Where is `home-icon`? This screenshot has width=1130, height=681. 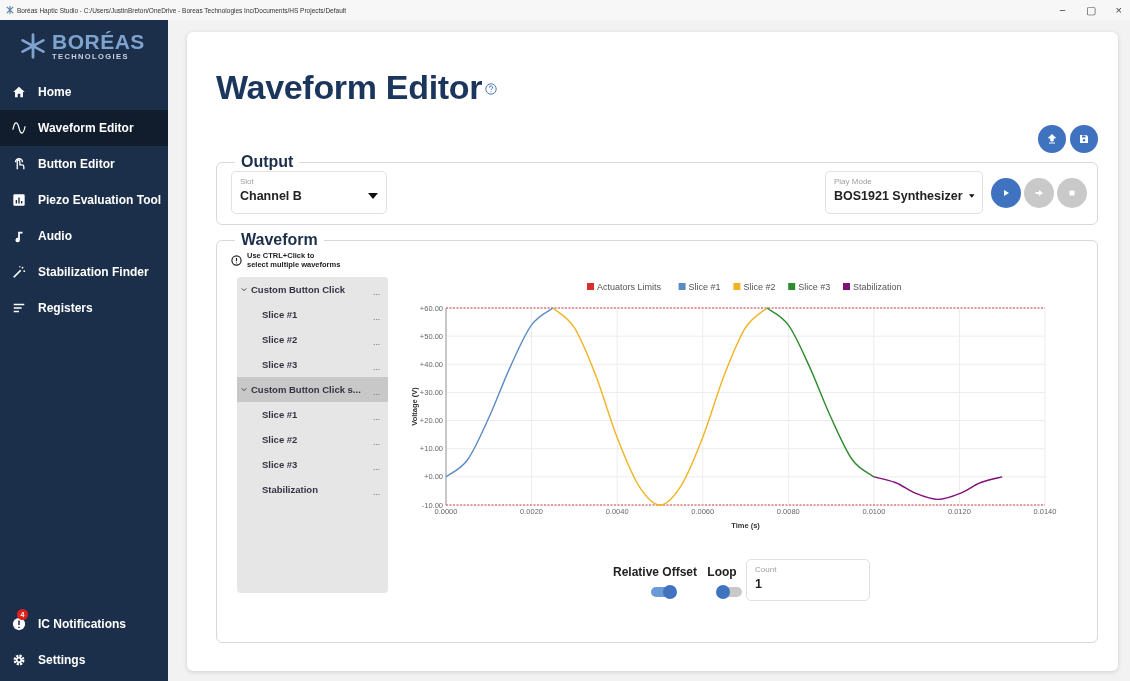 home-icon is located at coordinates (19, 92).